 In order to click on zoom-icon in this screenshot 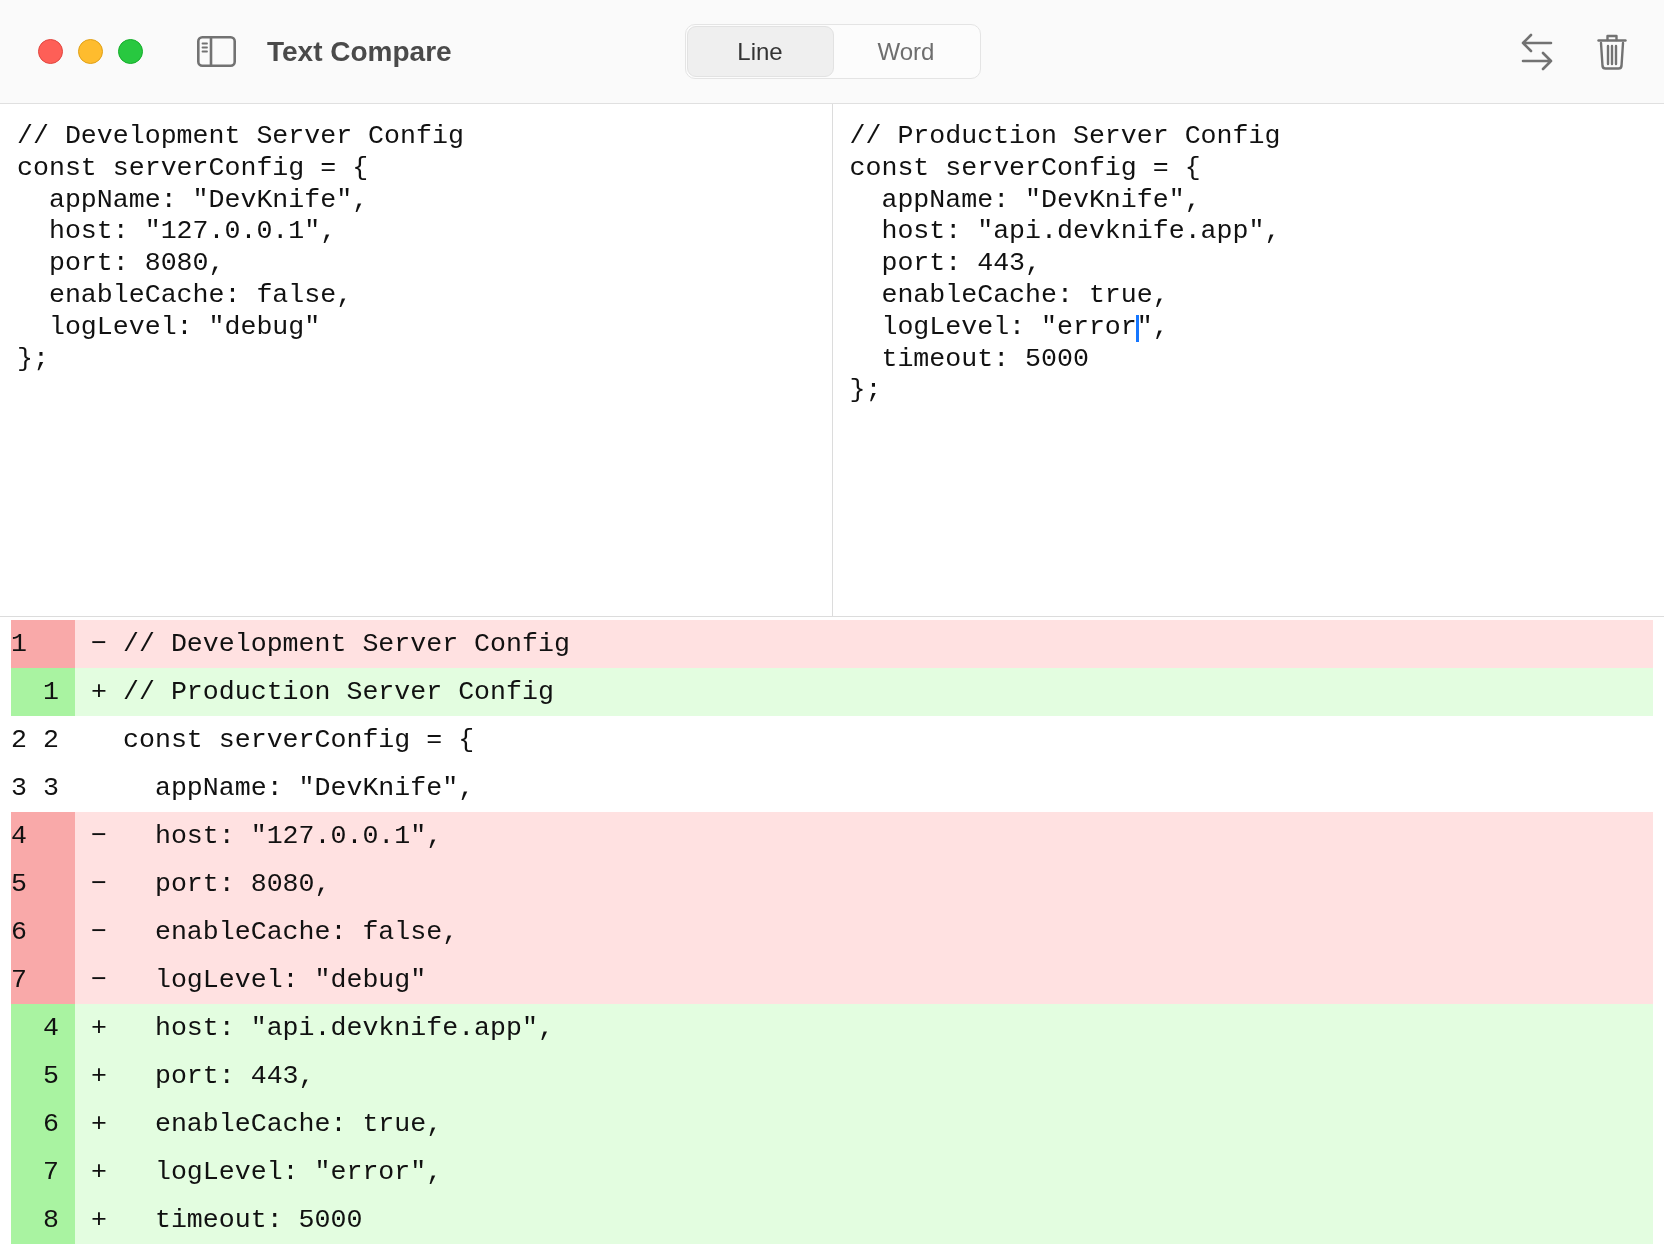, I will do `click(130, 51)`.